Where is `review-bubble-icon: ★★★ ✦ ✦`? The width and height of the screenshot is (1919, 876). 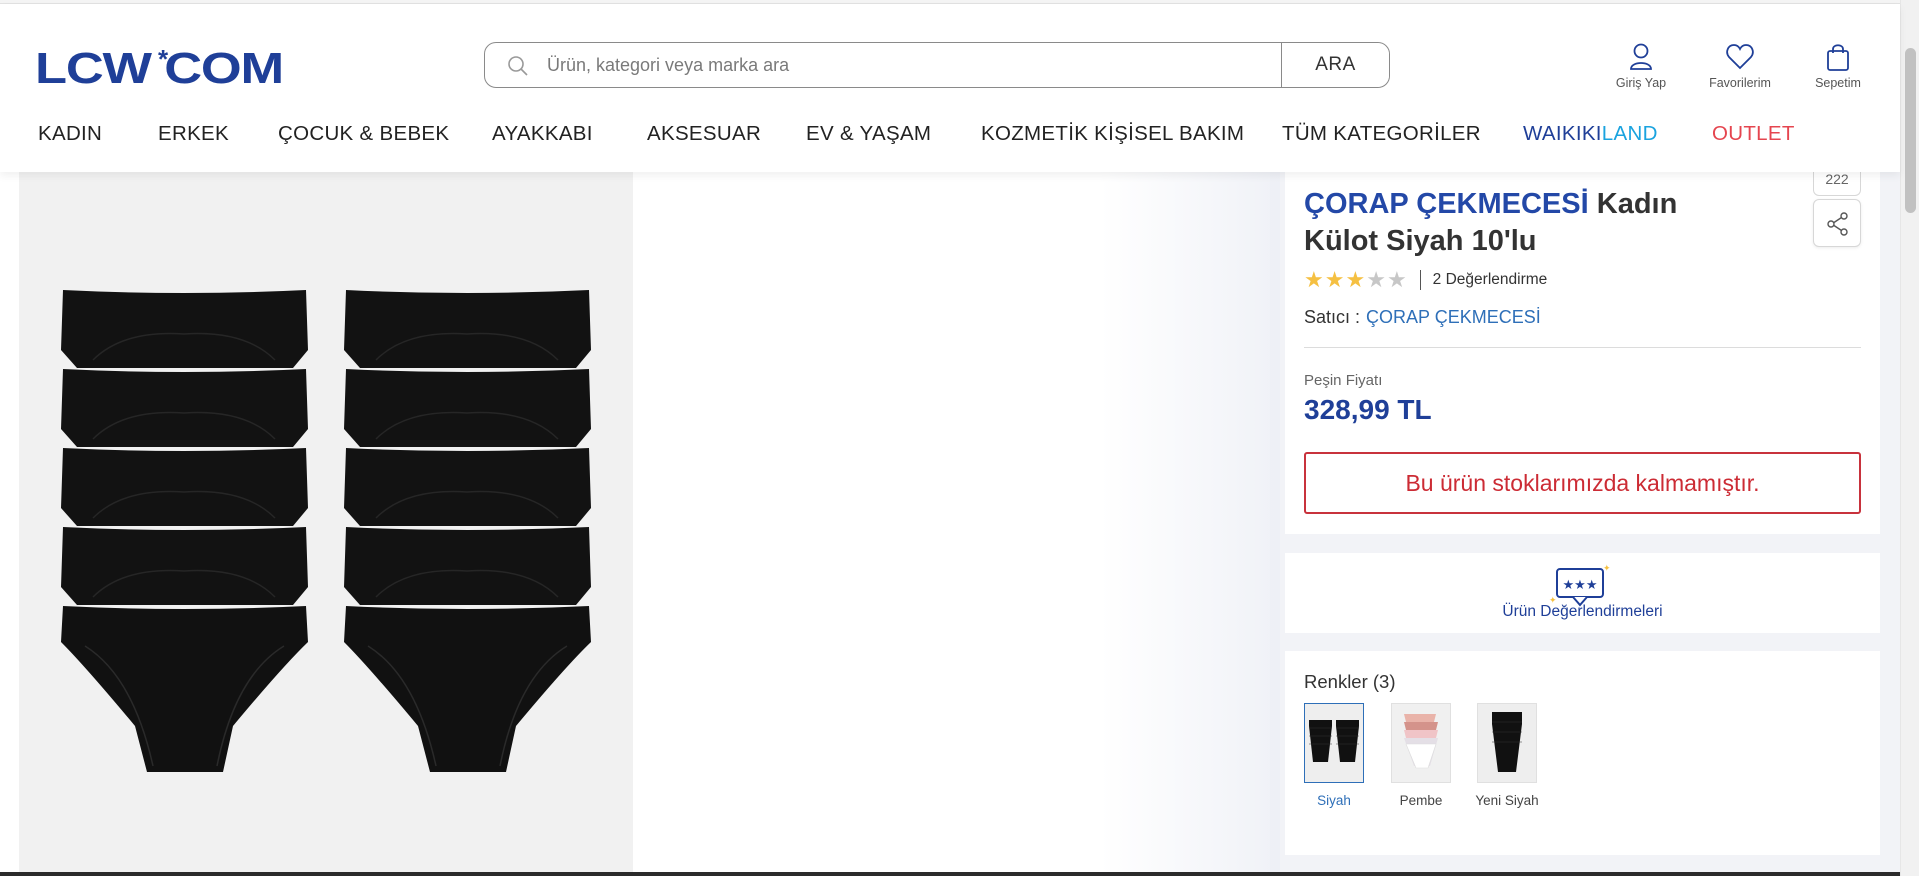 review-bubble-icon: ★★★ ✦ ✦ is located at coordinates (1580, 585).